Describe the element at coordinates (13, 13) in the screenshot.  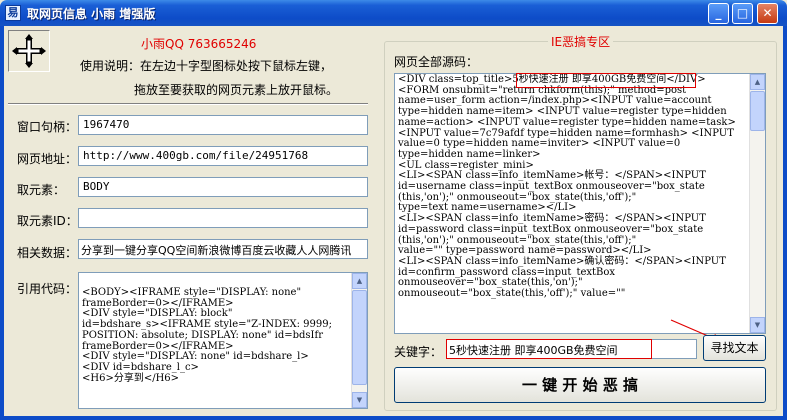
I see `app-icon: 易` at that location.